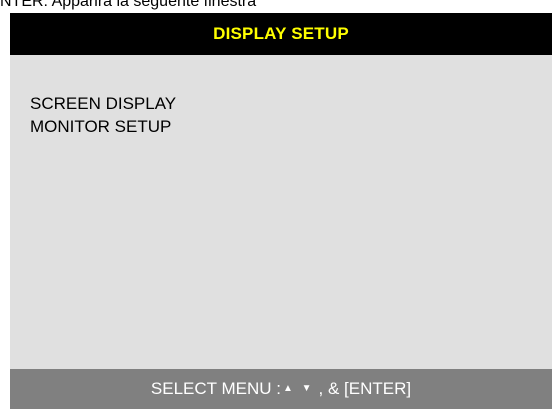 The height and width of the screenshot is (409, 552). What do you see at coordinates (365, 388) in the screenshot?
I see `footer-suffix: , & [ENTER]` at bounding box center [365, 388].